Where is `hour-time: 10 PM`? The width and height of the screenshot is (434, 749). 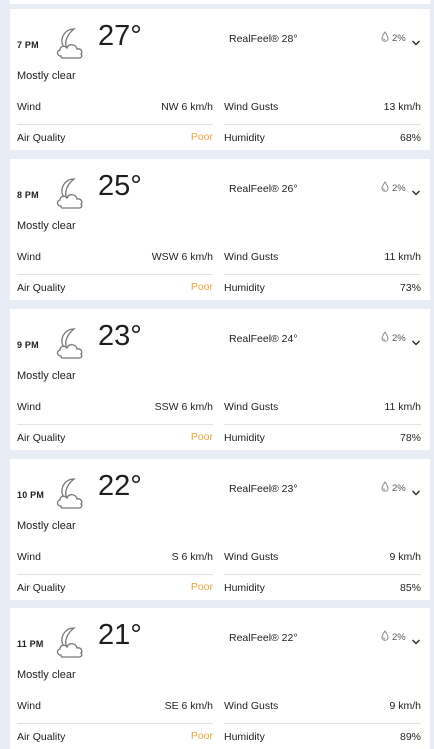
hour-time: 10 PM is located at coordinates (31, 495).